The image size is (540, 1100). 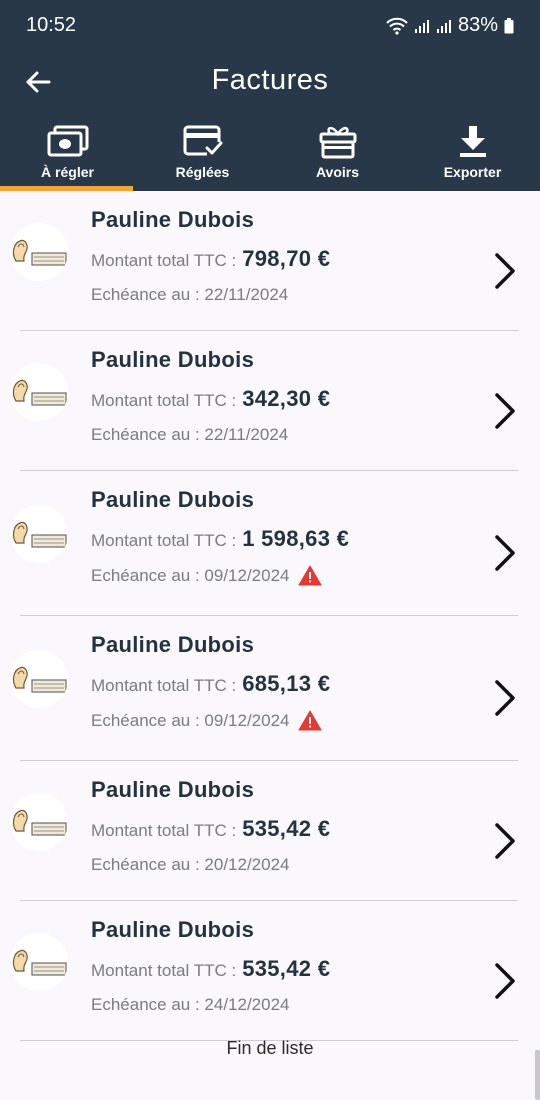 What do you see at coordinates (422, 26) in the screenshot?
I see `signal-icon` at bounding box center [422, 26].